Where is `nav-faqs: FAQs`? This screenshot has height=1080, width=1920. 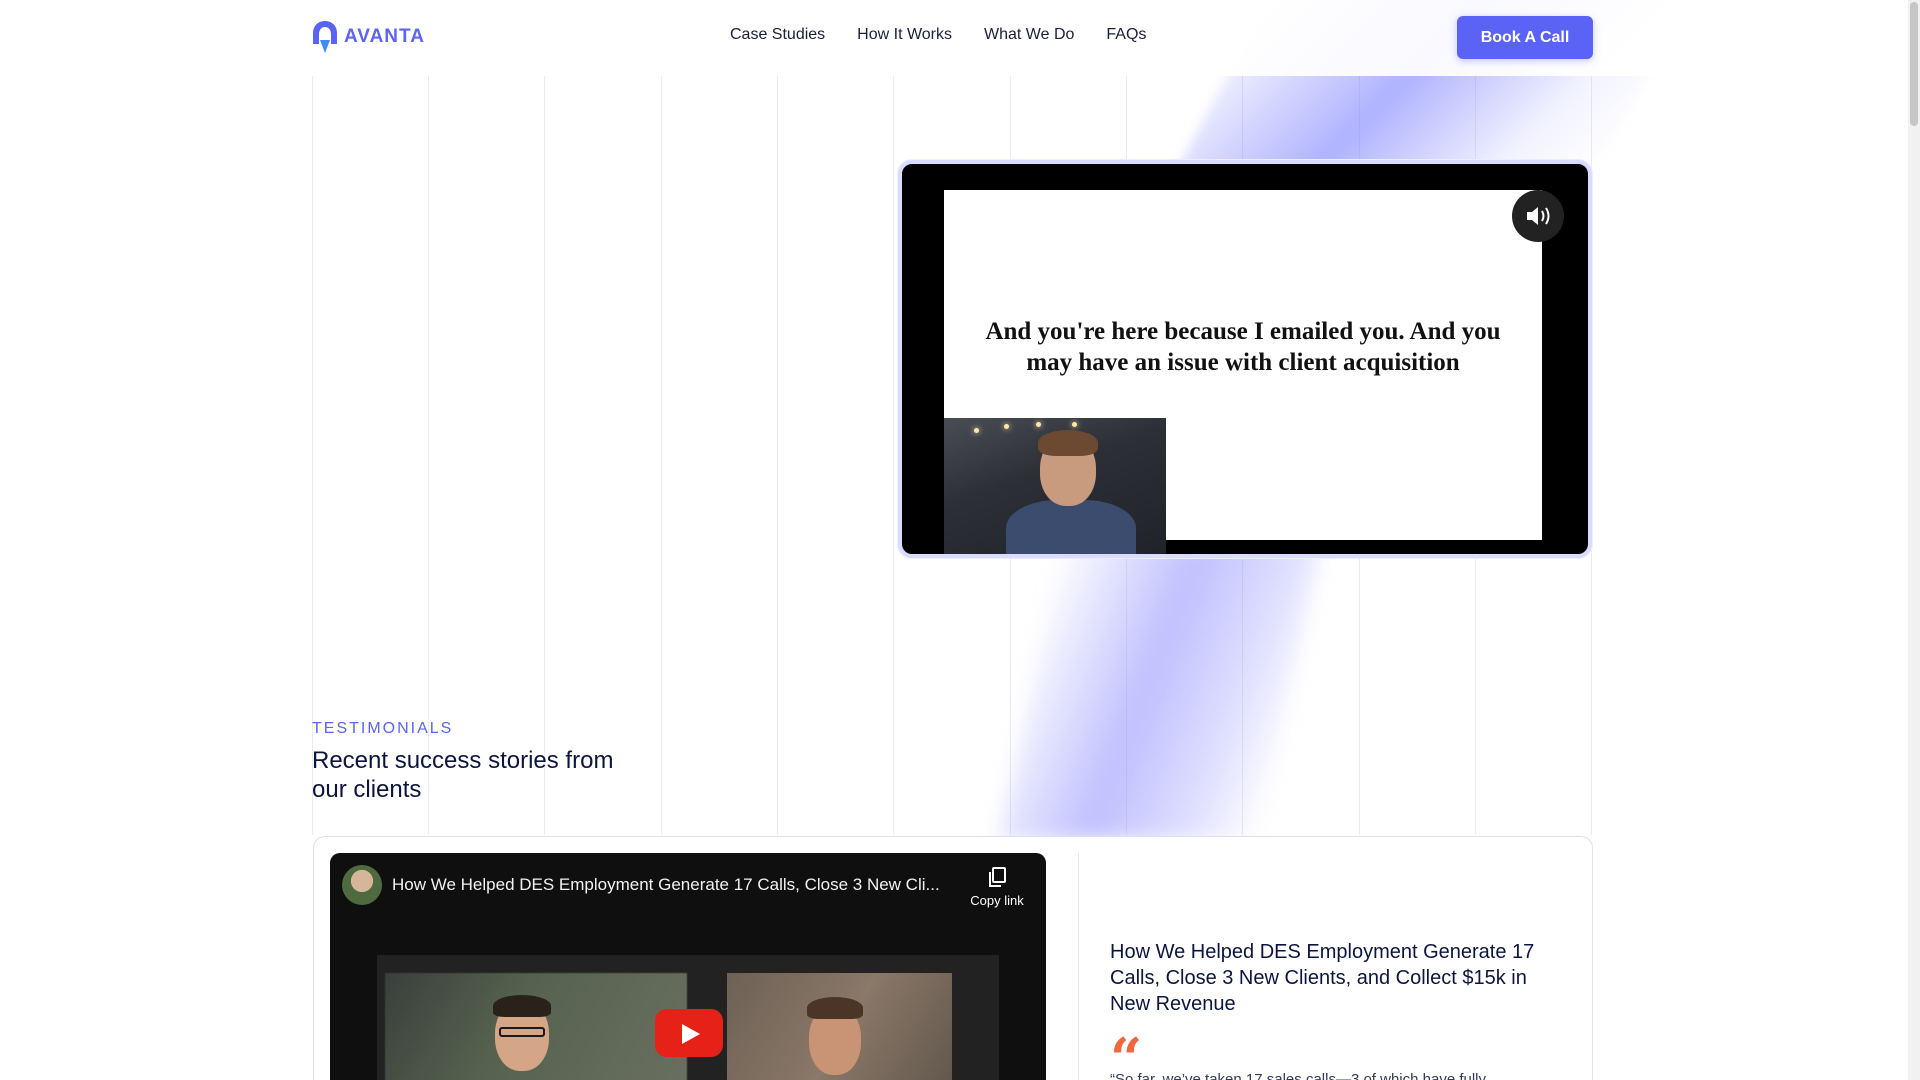
nav-faqs: FAQs is located at coordinates (1126, 35).